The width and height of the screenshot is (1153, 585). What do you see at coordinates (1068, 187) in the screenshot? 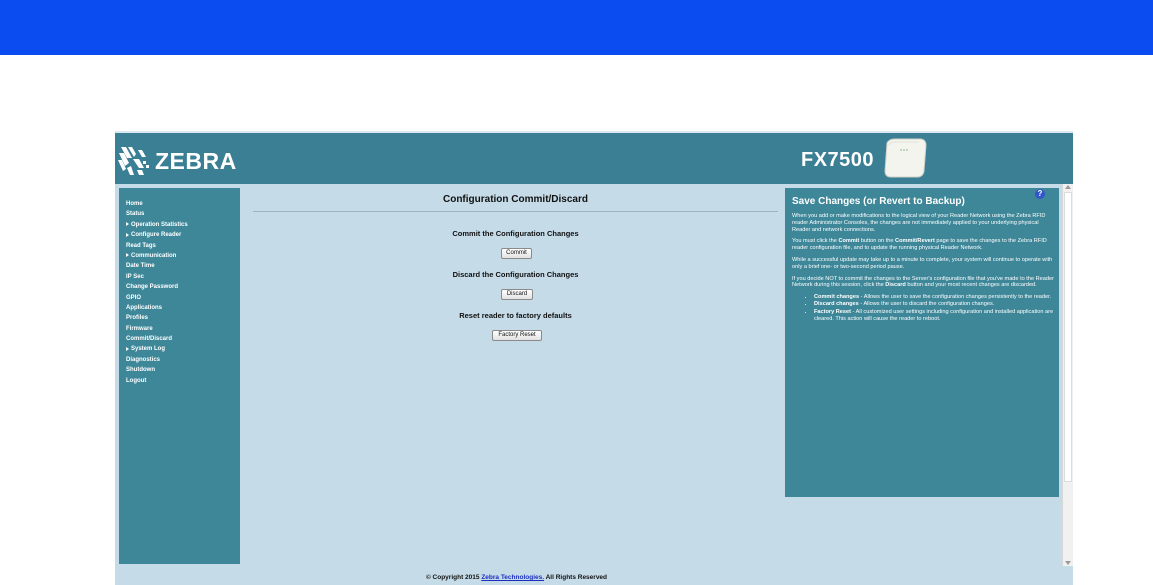
I see `scroll-up-arrow-icon` at bounding box center [1068, 187].